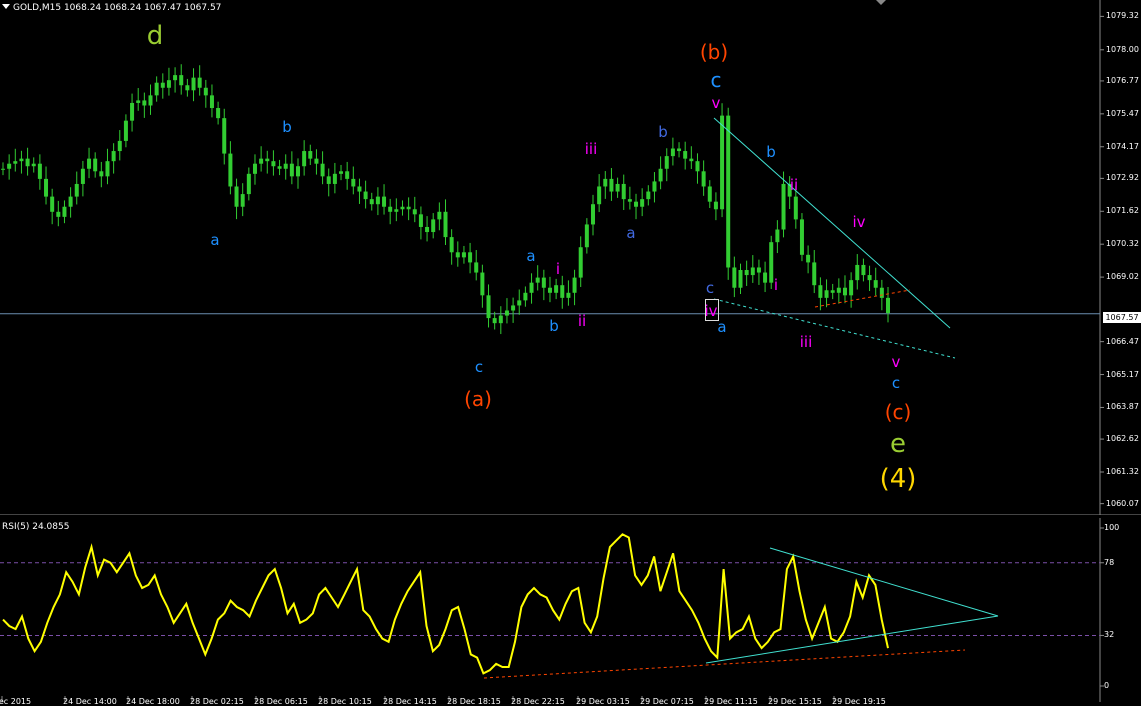  Describe the element at coordinates (1122, 244) in the screenshot. I see `price-label: 1070.32` at that location.